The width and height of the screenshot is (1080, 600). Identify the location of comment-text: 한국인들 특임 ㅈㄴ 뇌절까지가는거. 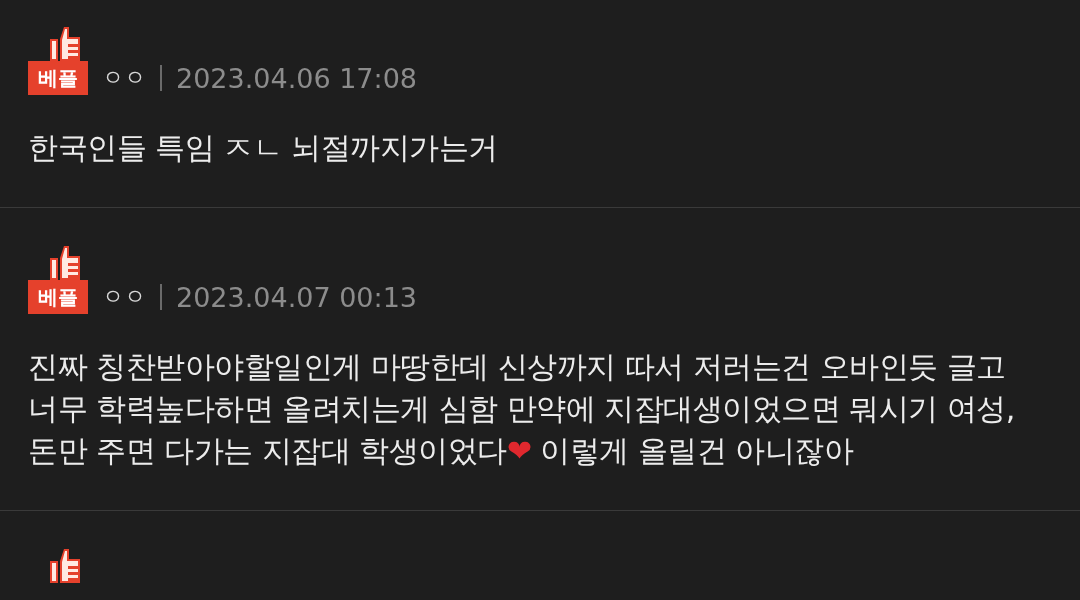
(263, 148).